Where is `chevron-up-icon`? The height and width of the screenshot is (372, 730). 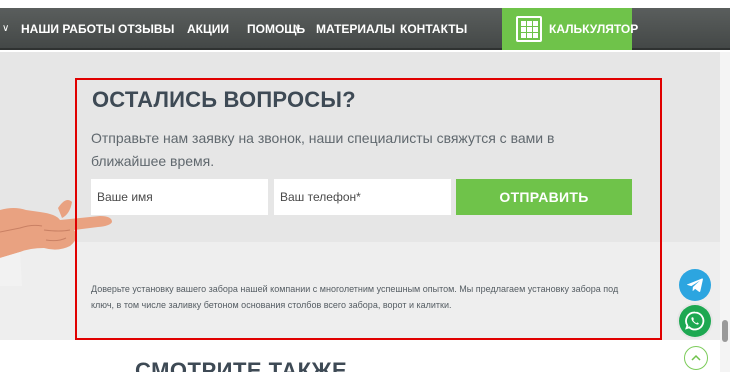
chevron-up-icon is located at coordinates (696, 357).